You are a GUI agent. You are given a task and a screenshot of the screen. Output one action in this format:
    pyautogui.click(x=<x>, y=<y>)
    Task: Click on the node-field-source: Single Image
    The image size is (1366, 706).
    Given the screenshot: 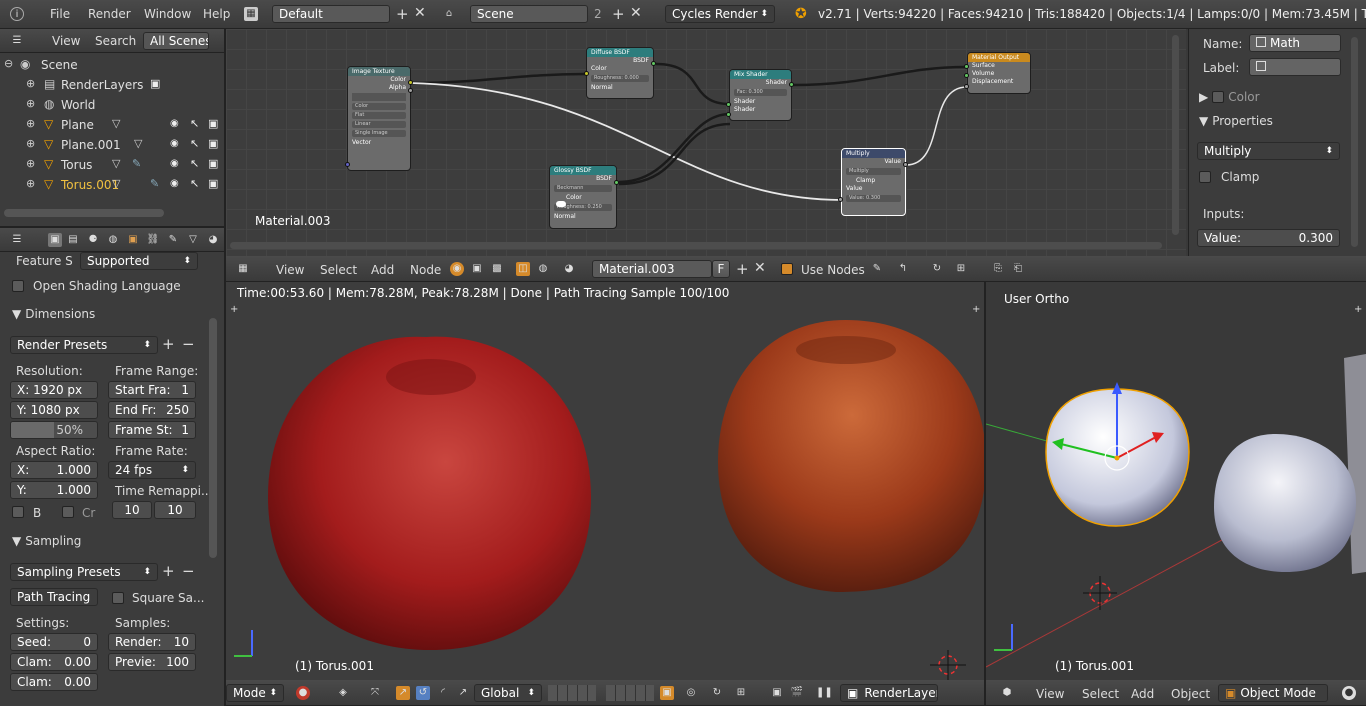 What is the action you would take?
    pyautogui.click(x=379, y=133)
    